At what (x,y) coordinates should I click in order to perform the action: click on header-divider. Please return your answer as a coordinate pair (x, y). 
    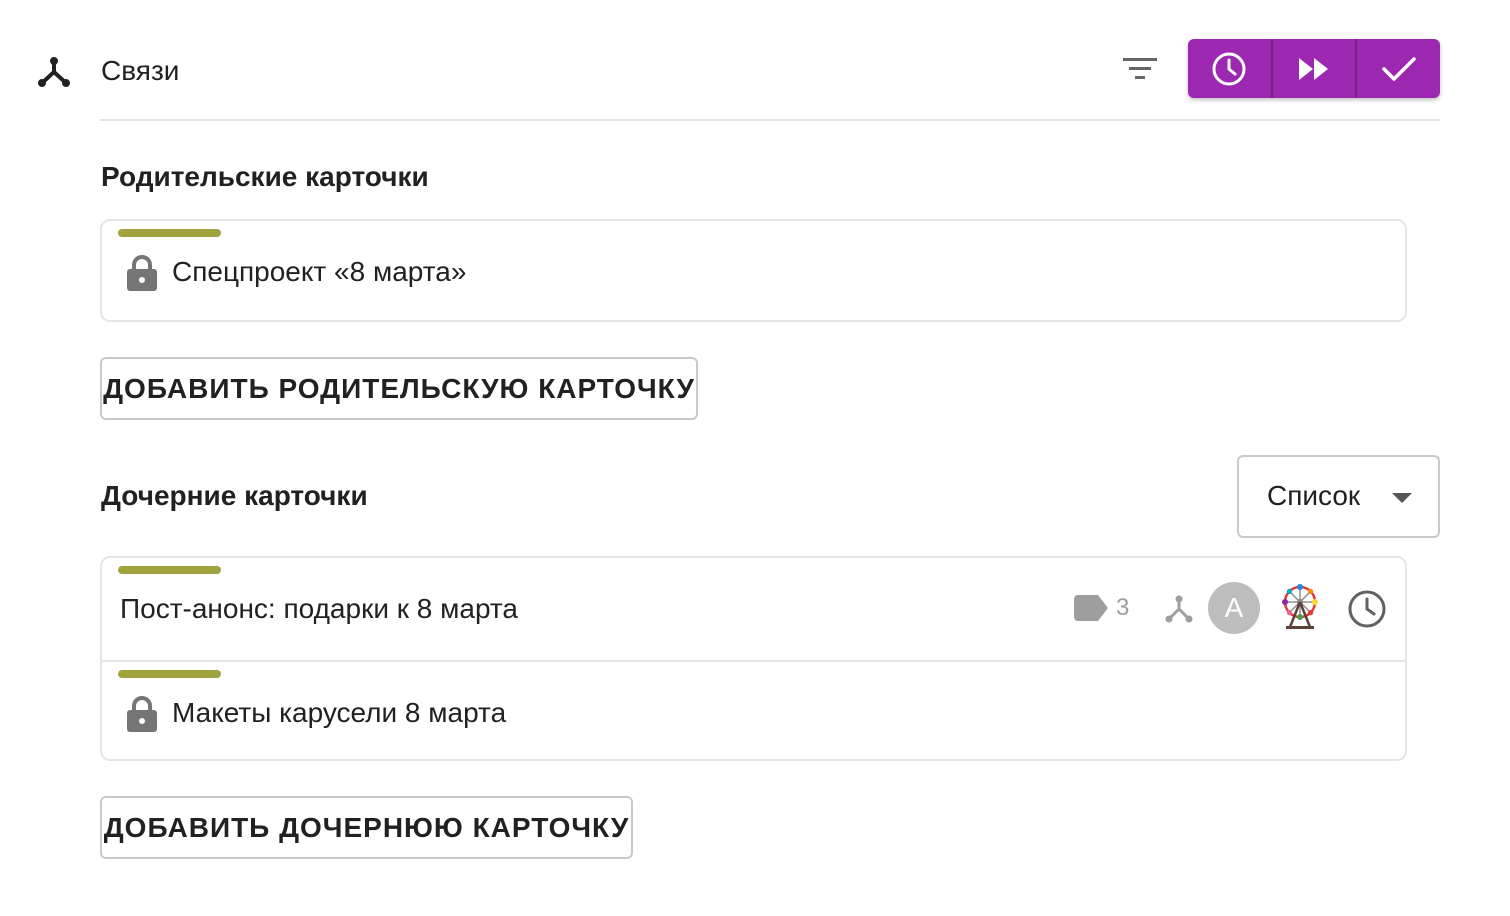
    Looking at the image, I should click on (770, 120).